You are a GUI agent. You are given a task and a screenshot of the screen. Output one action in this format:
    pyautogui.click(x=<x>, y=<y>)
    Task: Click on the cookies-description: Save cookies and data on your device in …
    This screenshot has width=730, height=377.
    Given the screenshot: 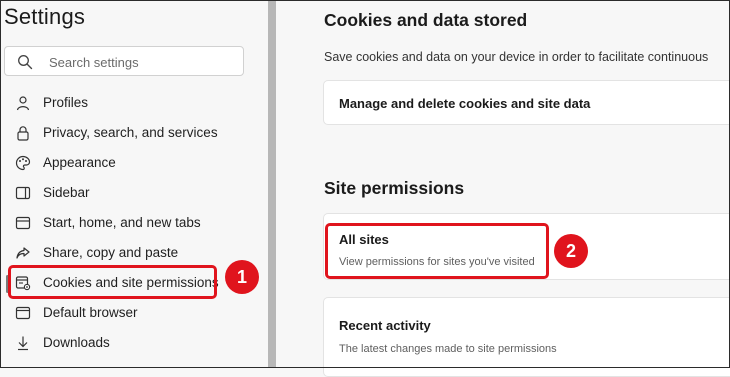 What is the action you would take?
    pyautogui.click(x=516, y=57)
    